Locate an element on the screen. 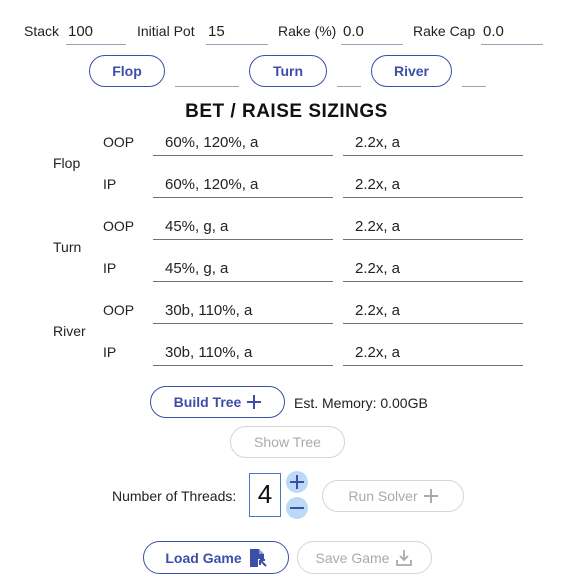  rake-label: Rake (%) is located at coordinates (307, 31).